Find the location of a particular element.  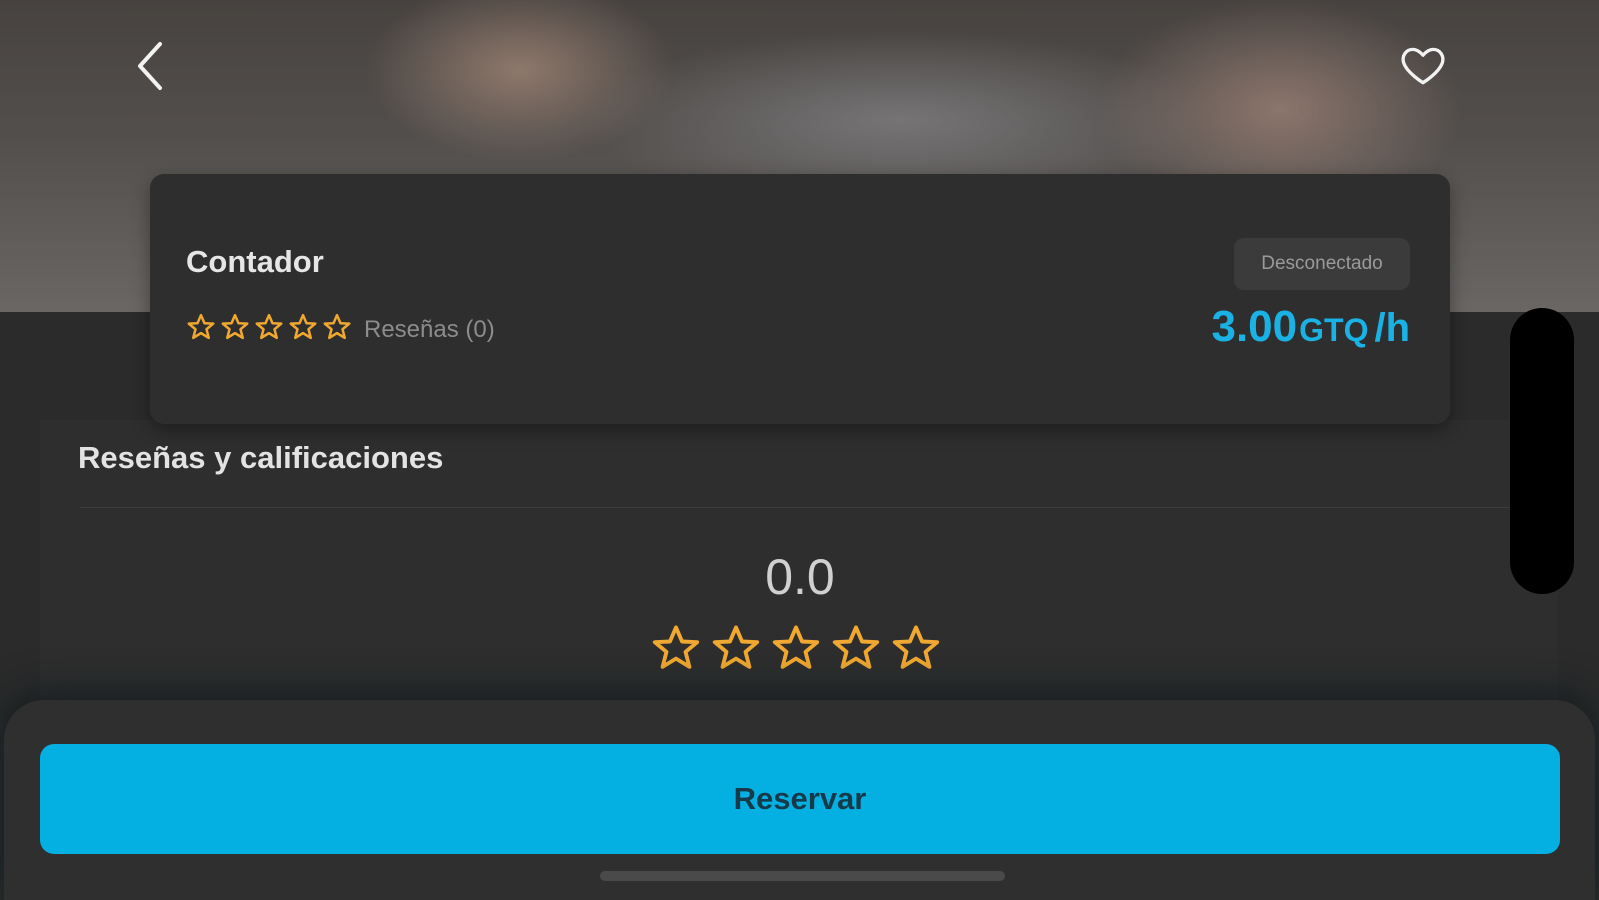

price: 3.00 GTQ /h is located at coordinates (1310, 327).